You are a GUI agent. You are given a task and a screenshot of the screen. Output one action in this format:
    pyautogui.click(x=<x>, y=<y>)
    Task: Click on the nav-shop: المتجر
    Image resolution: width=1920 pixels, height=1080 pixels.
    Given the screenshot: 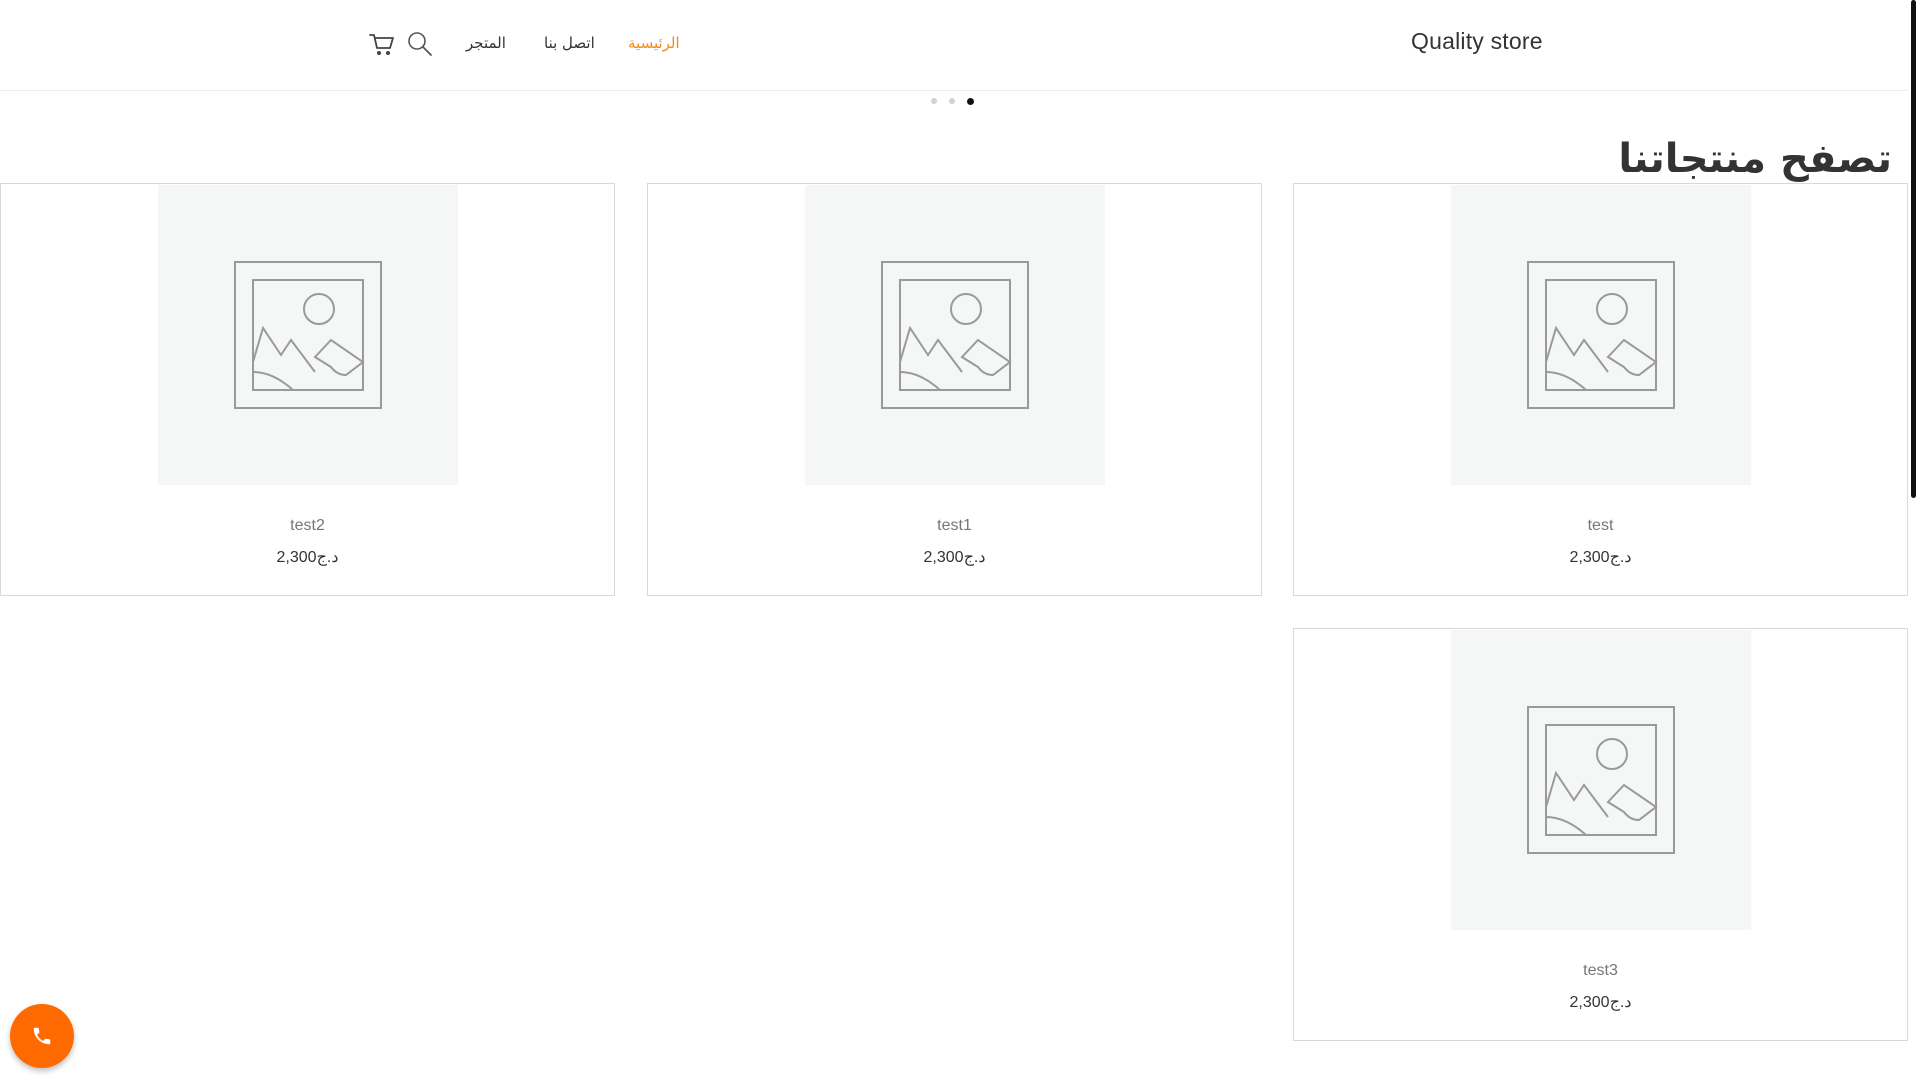 What is the action you would take?
    pyautogui.click(x=486, y=43)
    